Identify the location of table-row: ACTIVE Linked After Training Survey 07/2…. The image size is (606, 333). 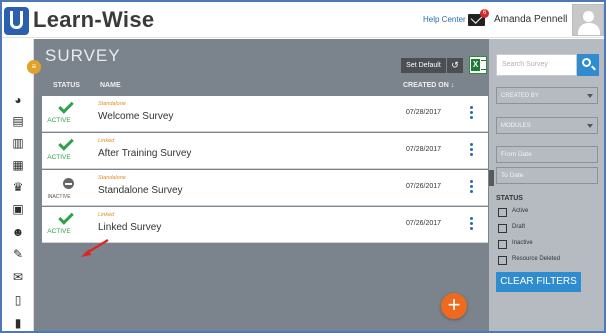
(265, 151).